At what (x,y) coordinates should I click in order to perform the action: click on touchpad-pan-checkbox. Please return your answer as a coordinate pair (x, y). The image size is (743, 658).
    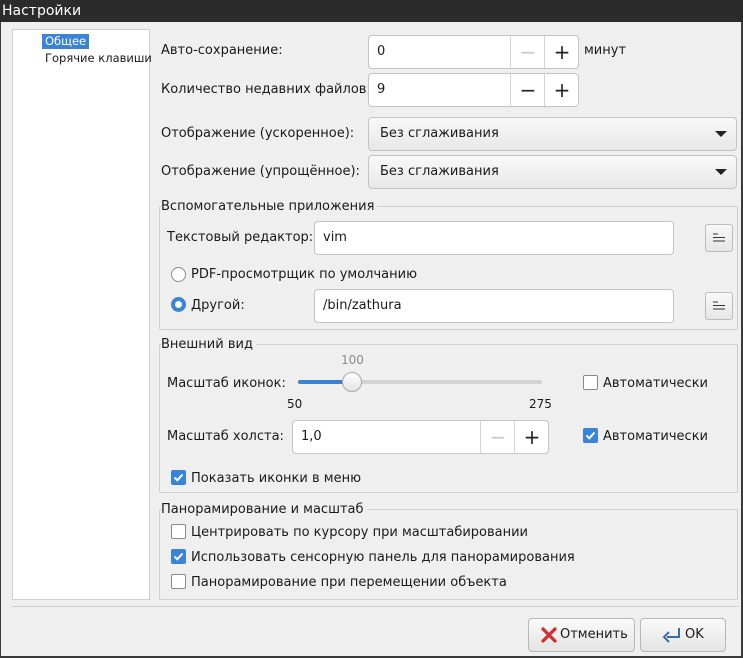
    Looking at the image, I should click on (178, 556).